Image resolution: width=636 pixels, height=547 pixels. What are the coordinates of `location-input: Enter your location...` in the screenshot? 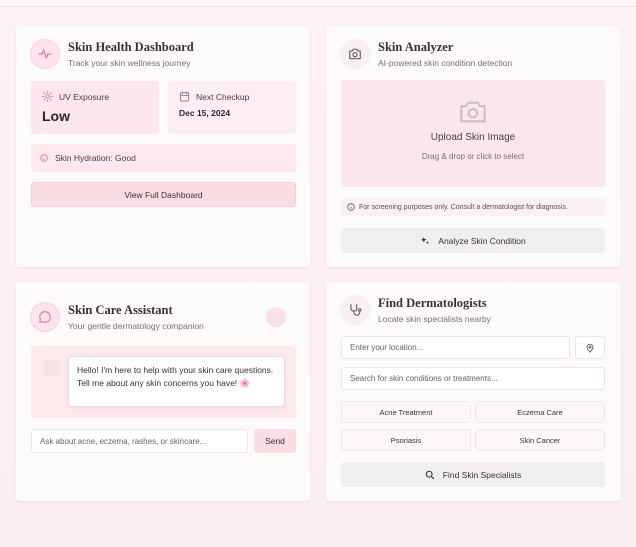 It's located at (455, 347).